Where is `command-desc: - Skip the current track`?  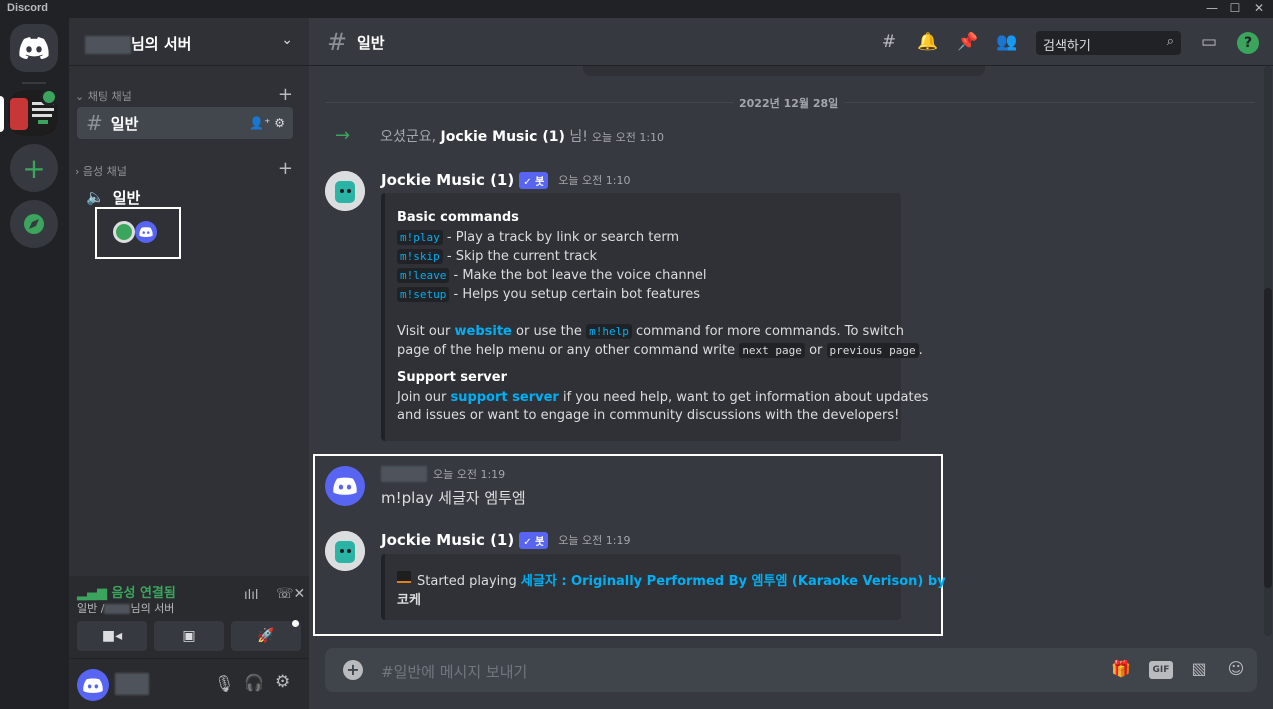
command-desc: - Skip the current track is located at coordinates (522, 256).